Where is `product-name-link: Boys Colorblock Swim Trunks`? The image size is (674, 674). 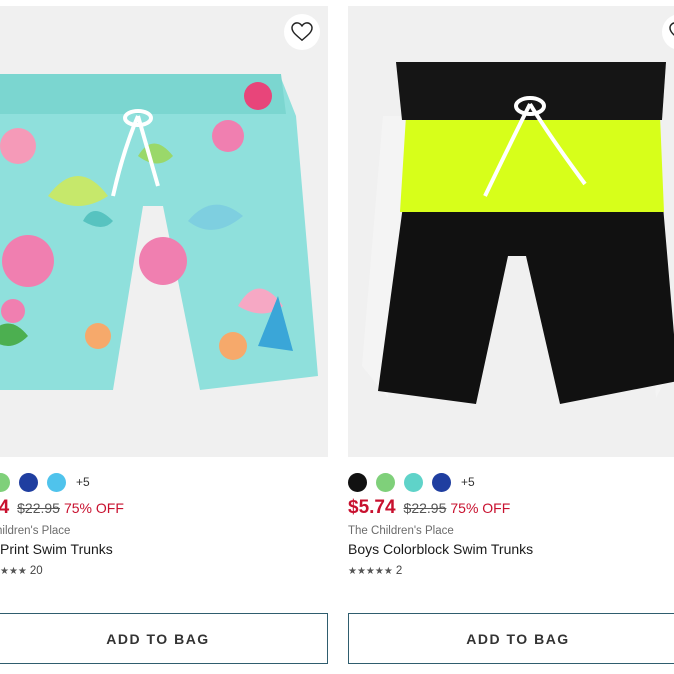 product-name-link: Boys Colorblock Swim Trunks is located at coordinates (440, 549).